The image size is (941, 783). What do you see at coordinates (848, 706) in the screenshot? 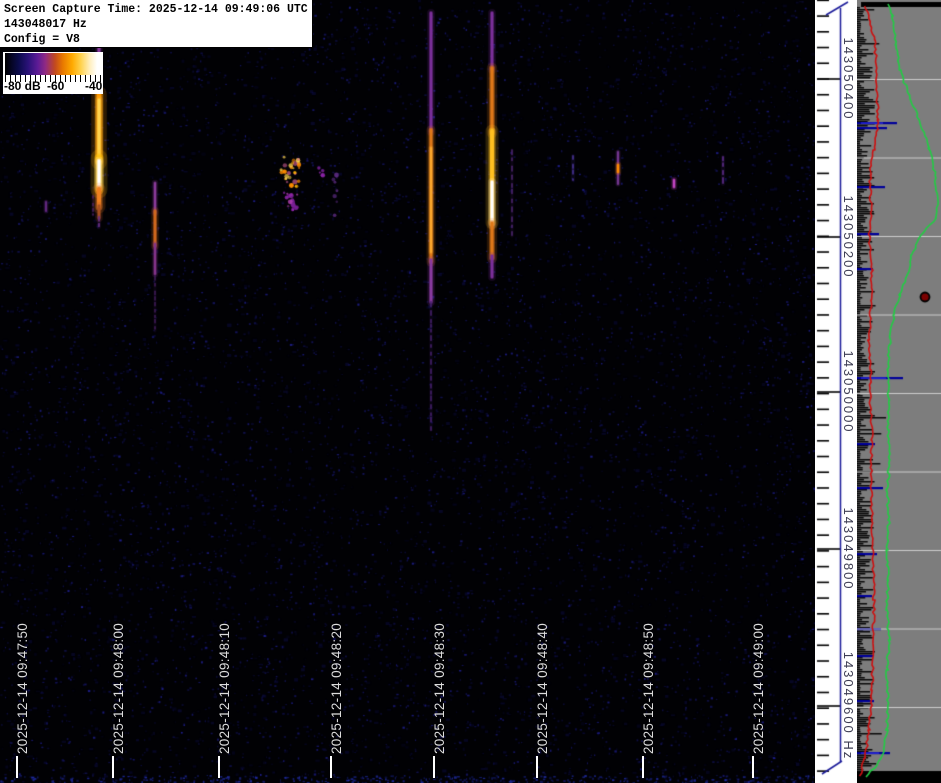
I see `frequency-axis-label: 143049600 Hz` at bounding box center [848, 706].